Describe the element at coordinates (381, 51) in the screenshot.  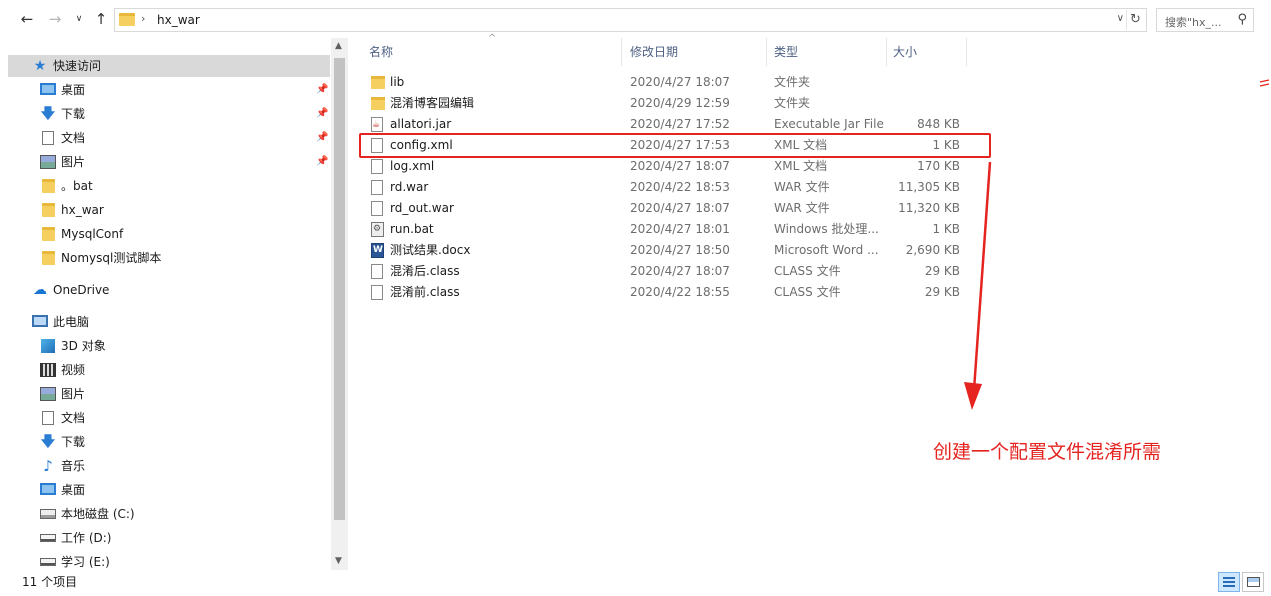
I see `column-header-name: 名称` at that location.